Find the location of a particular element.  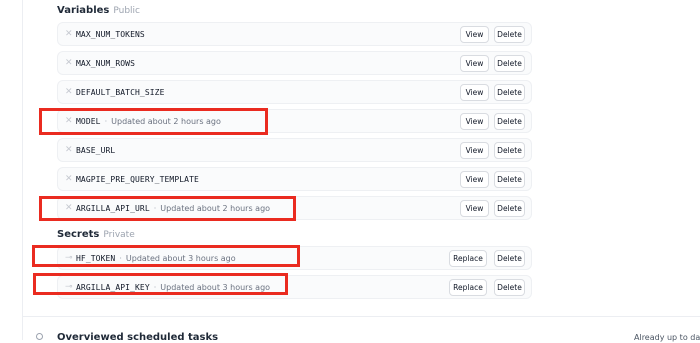

variables-title: Variables is located at coordinates (83, 10).